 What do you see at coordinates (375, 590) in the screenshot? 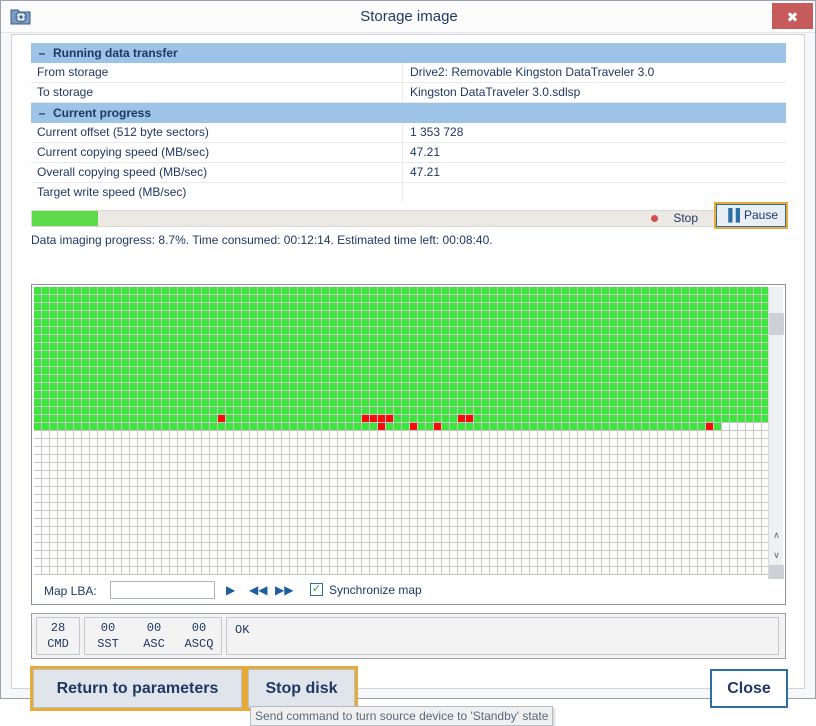
I see `synchronize-map-label: Synchronize map` at bounding box center [375, 590].